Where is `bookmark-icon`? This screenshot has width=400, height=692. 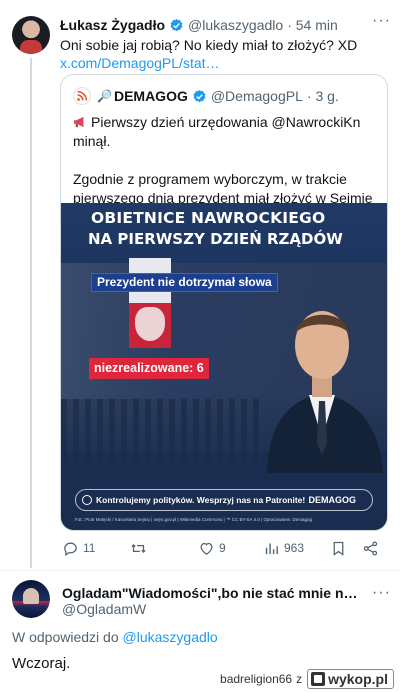 bookmark-icon is located at coordinates (338, 548).